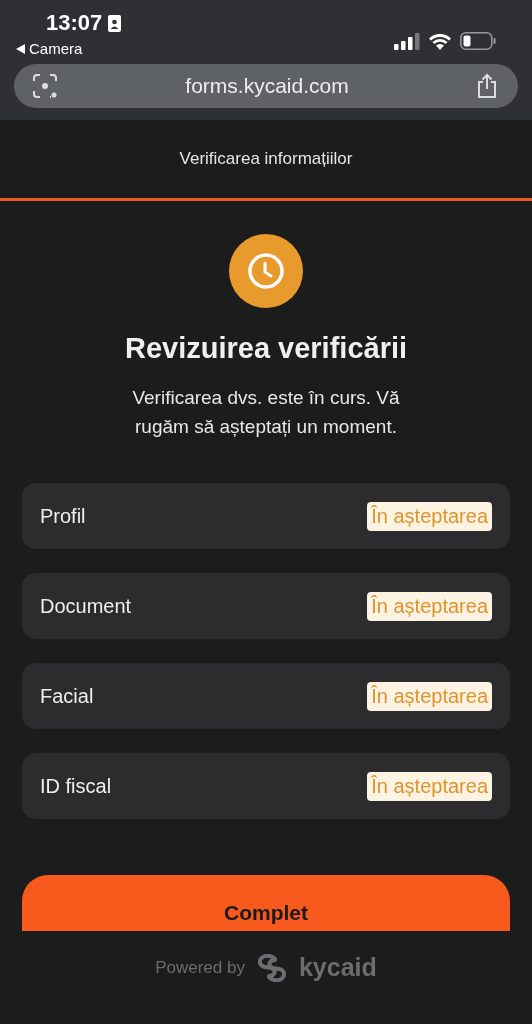  What do you see at coordinates (86, 606) in the screenshot?
I see `step-name: Document` at bounding box center [86, 606].